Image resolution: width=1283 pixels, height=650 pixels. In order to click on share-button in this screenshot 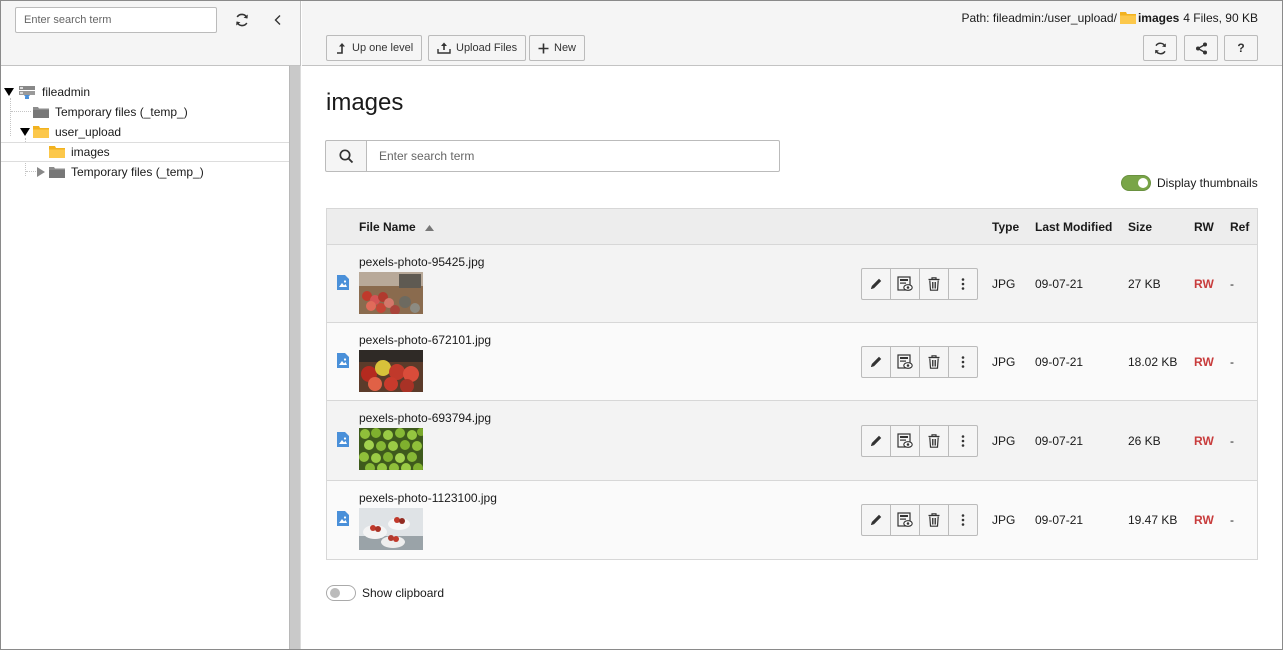, I will do `click(1201, 48)`.